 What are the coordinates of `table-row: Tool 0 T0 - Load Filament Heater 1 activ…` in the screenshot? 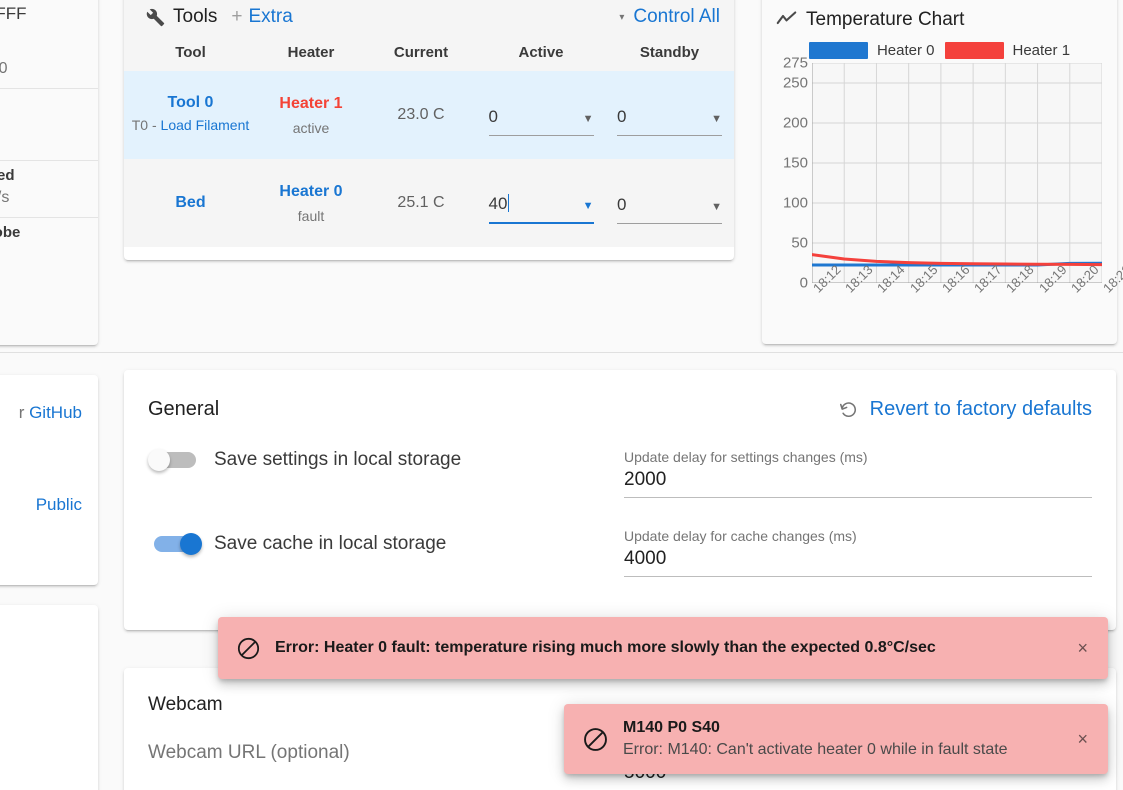 It's located at (429, 115).